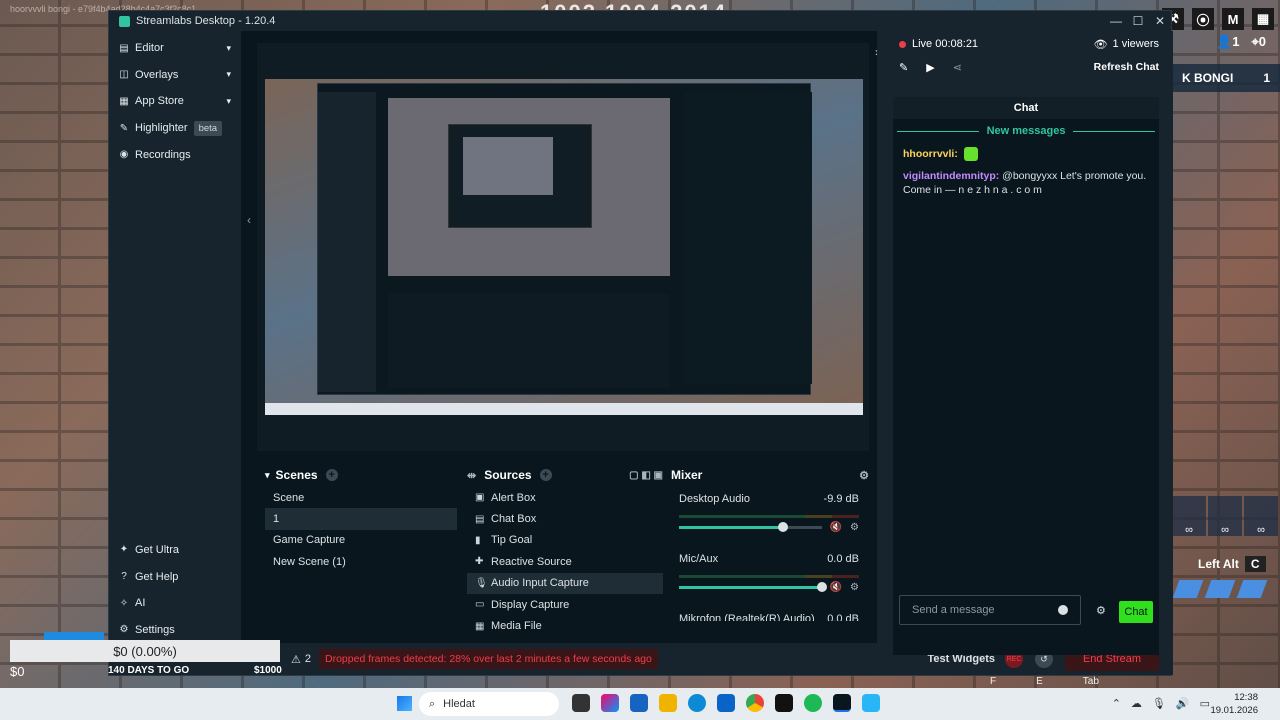  I want to click on volume-meter, so click(769, 516).